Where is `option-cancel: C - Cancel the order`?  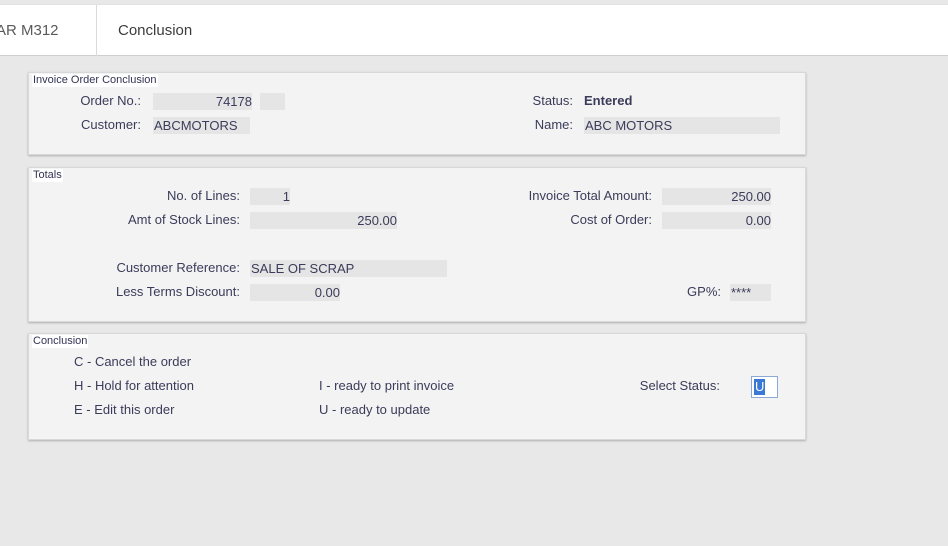 option-cancel: C - Cancel the order is located at coordinates (133, 361).